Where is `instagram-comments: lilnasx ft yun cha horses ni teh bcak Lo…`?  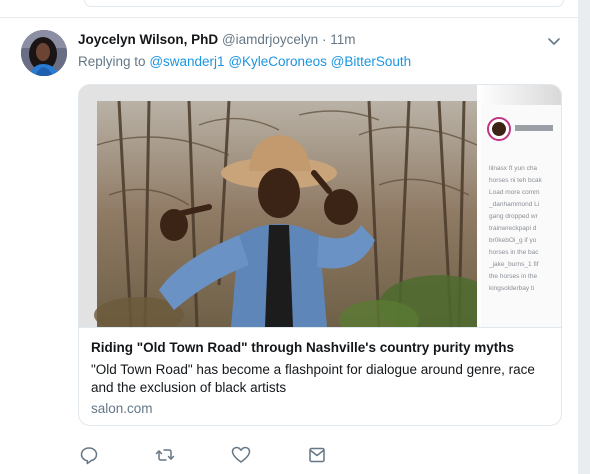
instagram-comments: lilnasx ft yun cha horses ni teh bcak Lo… is located at coordinates (525, 229).